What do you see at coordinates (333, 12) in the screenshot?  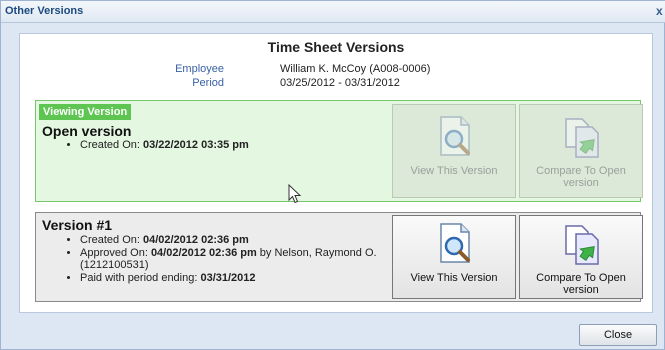 I see `dialog-titlebar: Other Versions x` at bounding box center [333, 12].